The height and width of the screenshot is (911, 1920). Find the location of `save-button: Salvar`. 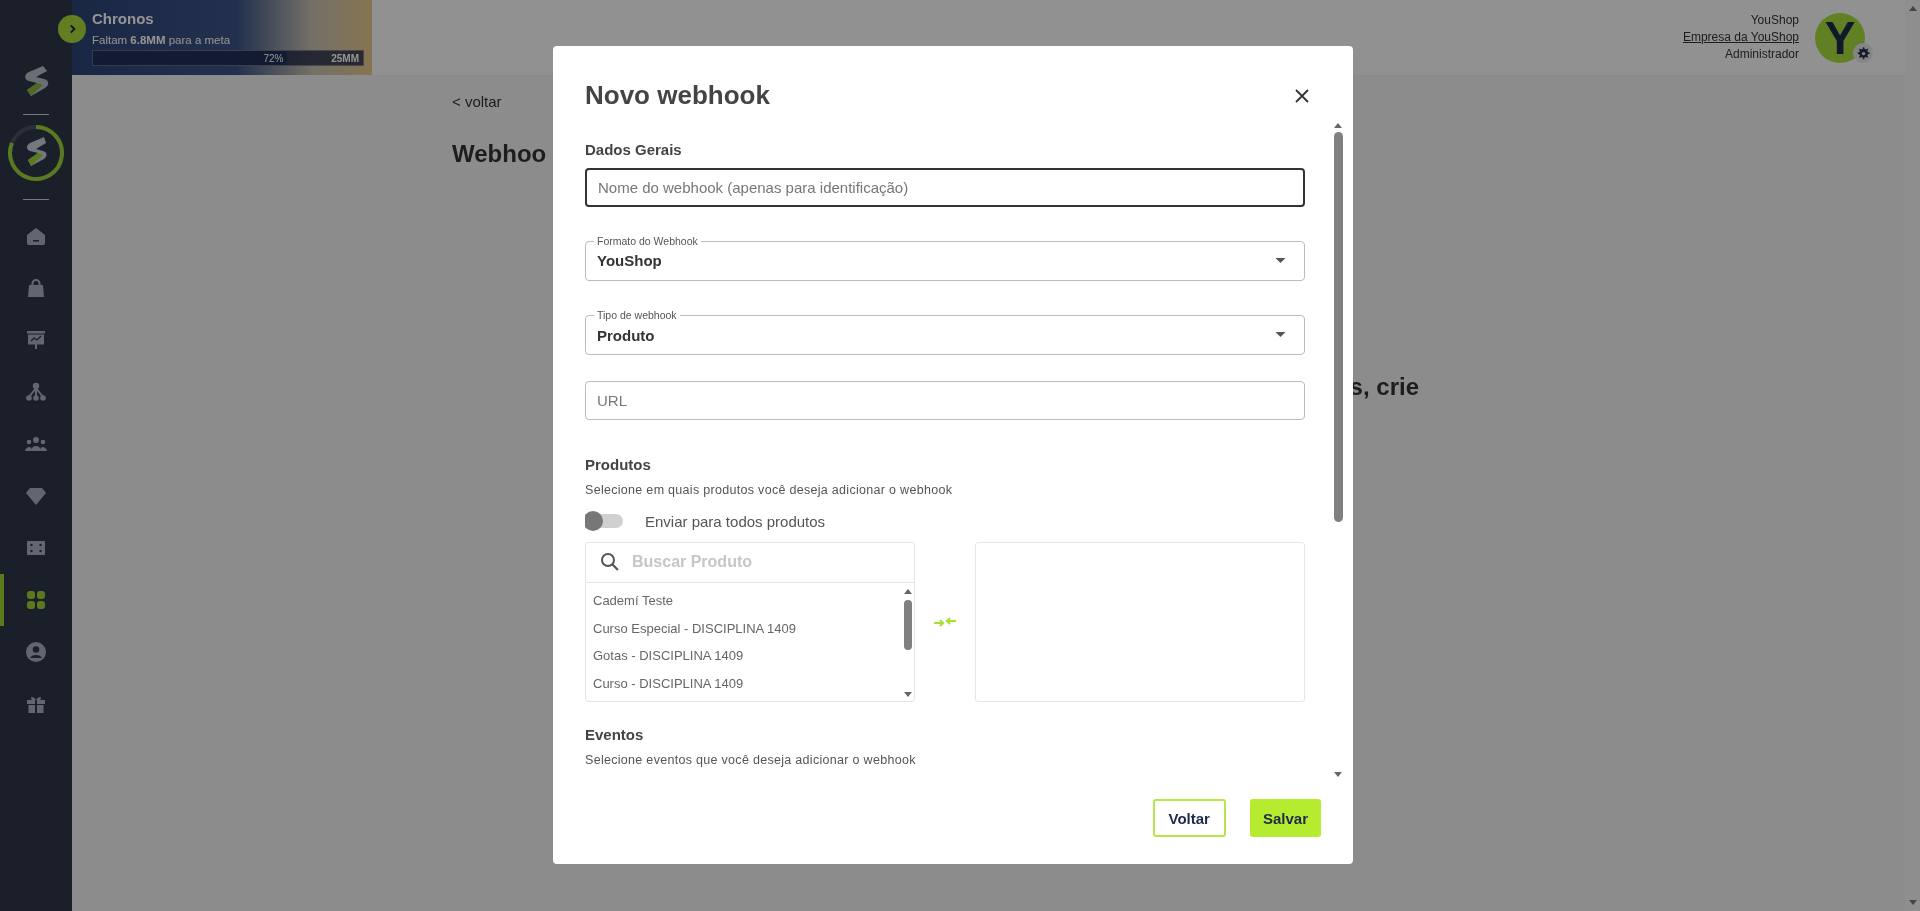

save-button: Salvar is located at coordinates (1285, 818).